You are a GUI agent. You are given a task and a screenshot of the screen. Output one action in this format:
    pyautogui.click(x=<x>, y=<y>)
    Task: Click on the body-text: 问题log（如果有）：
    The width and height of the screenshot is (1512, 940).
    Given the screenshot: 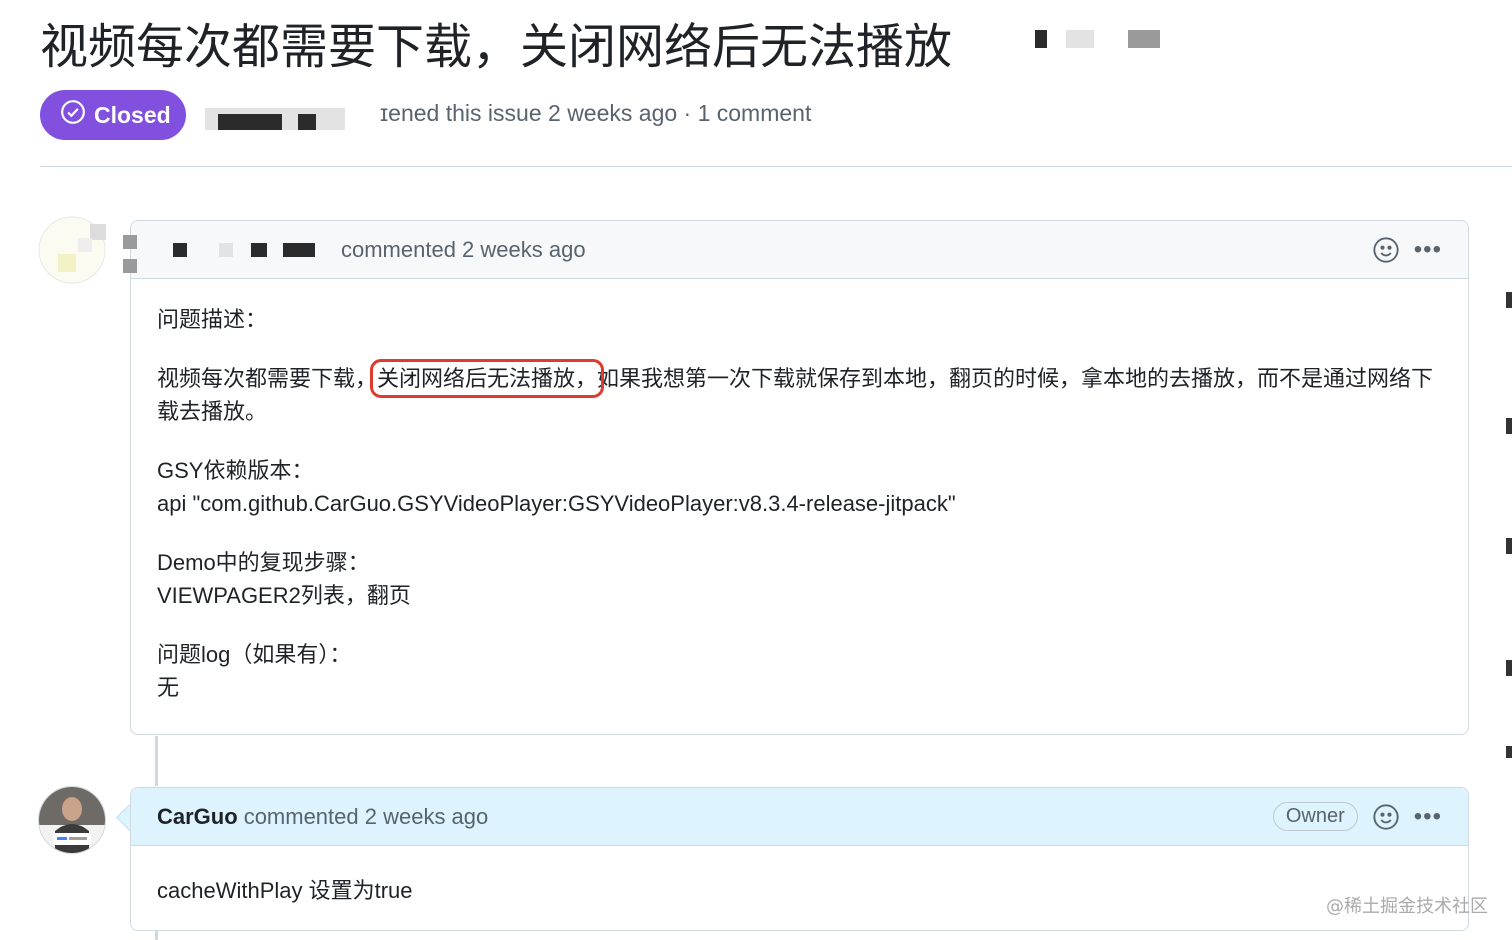 What is the action you would take?
    pyautogui.click(x=254, y=654)
    